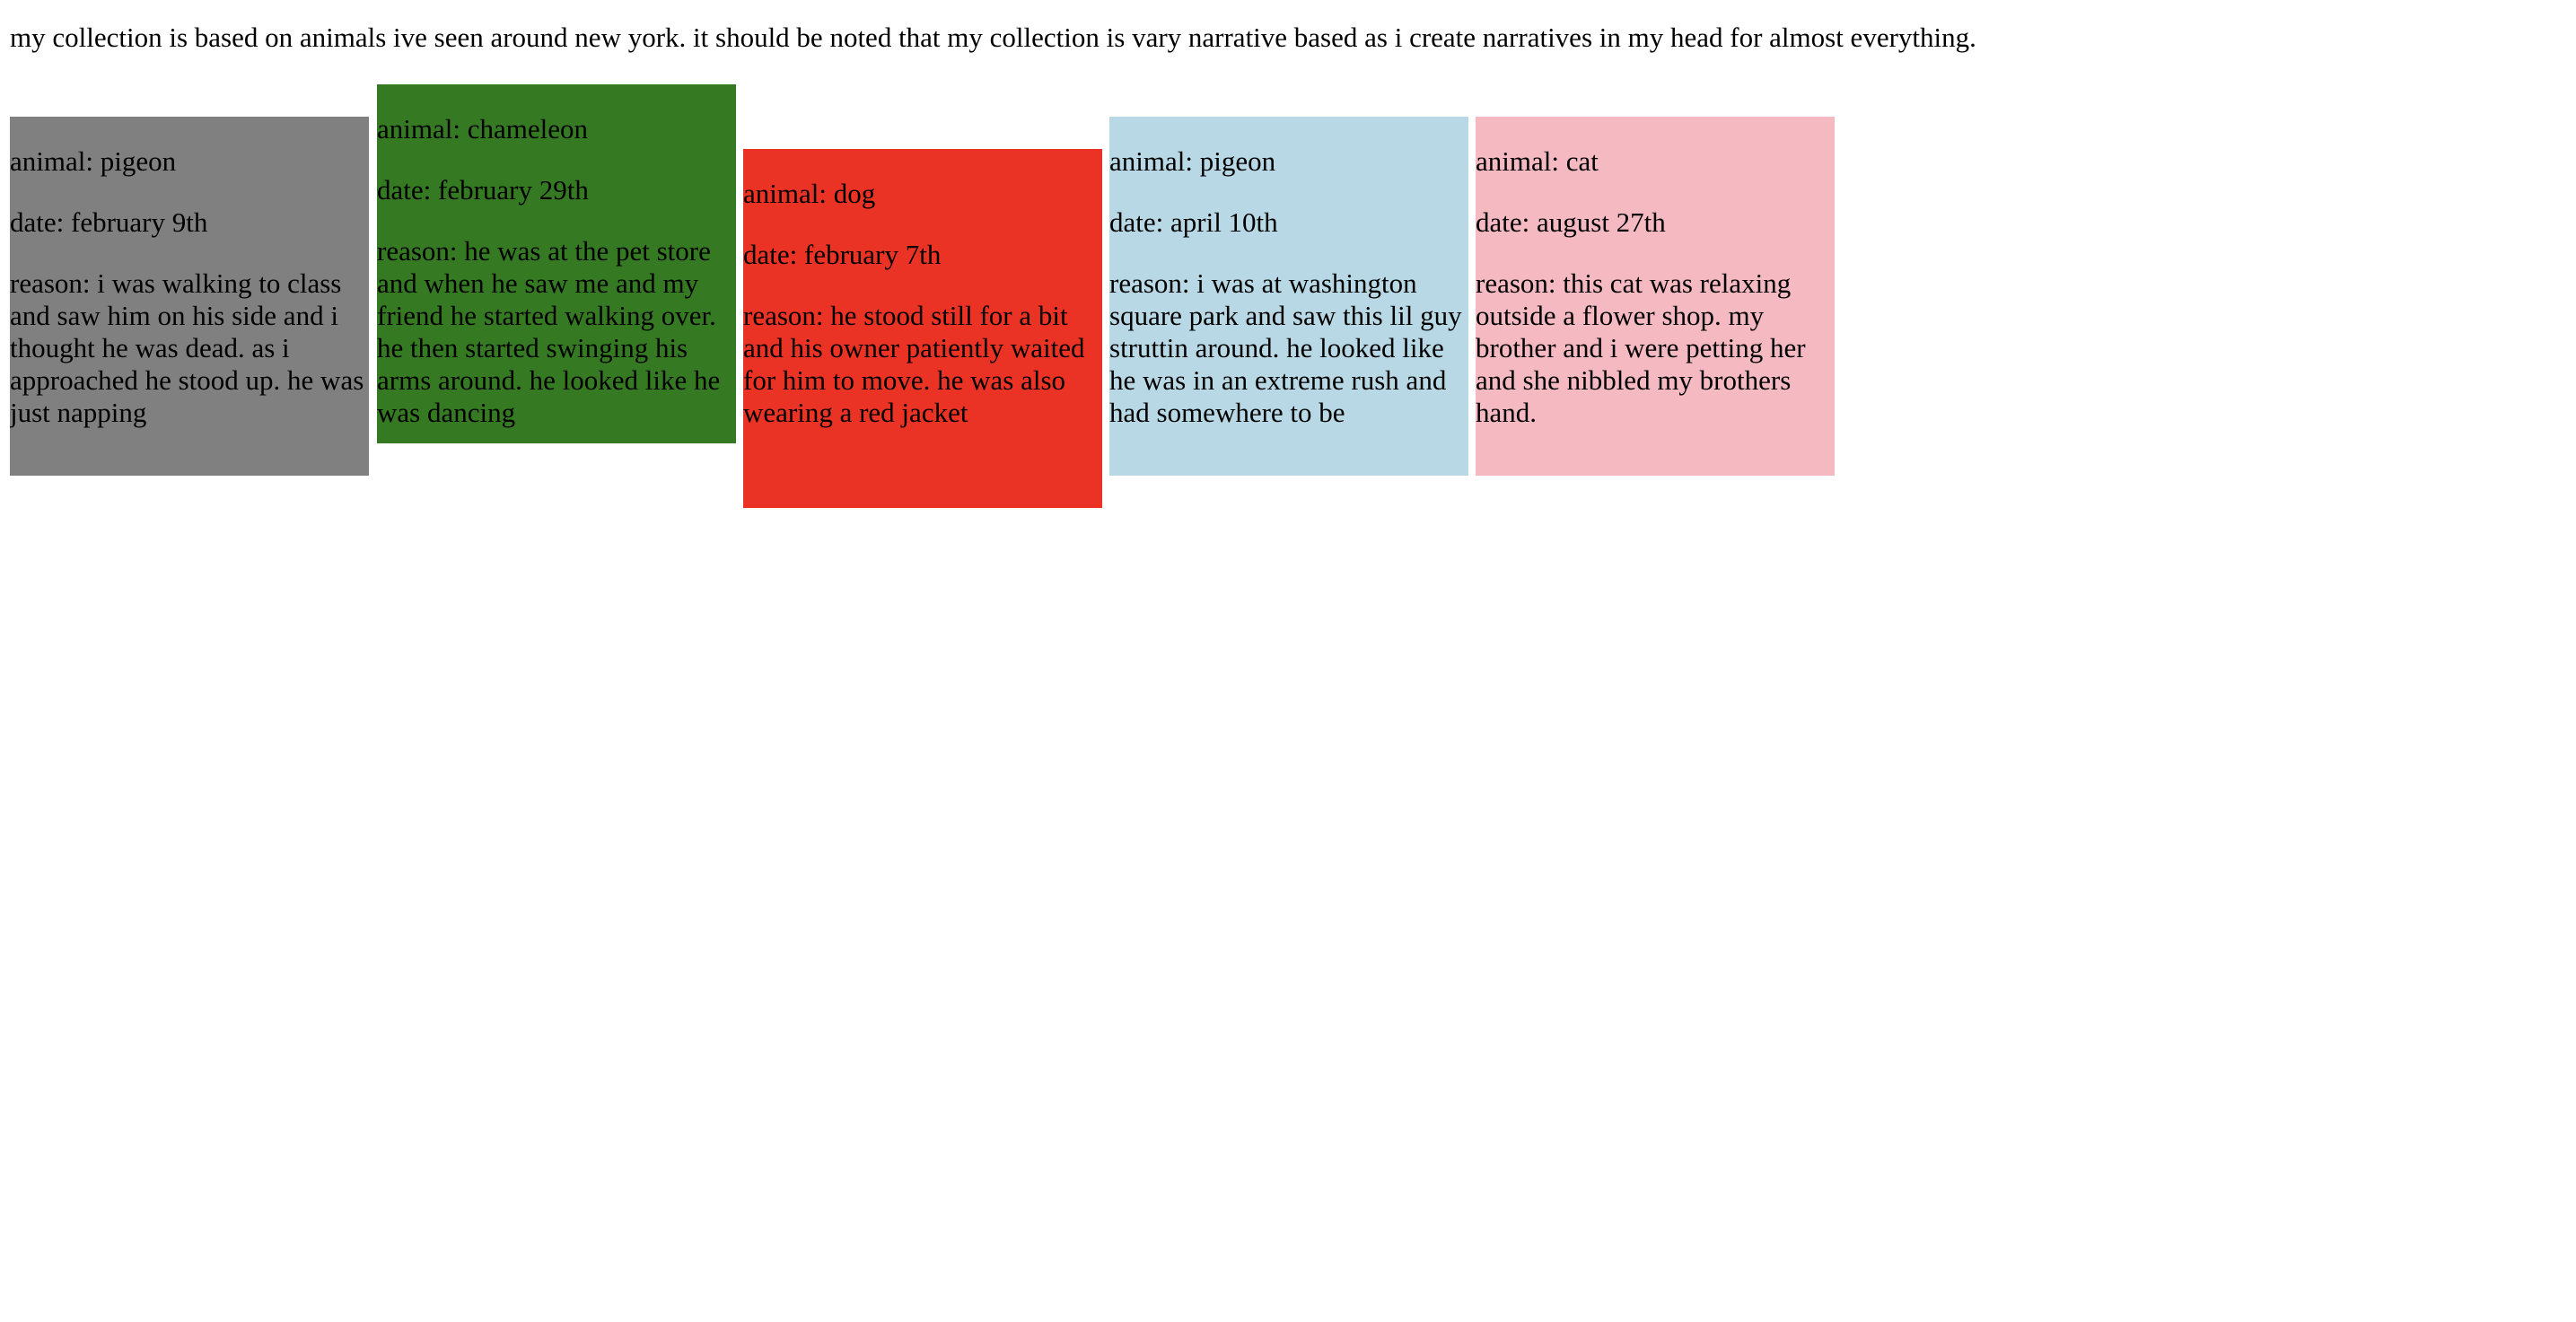 This screenshot has width=2576, height=1322. Describe the element at coordinates (482, 128) in the screenshot. I see `card-animal: animal: chameleon` at that location.